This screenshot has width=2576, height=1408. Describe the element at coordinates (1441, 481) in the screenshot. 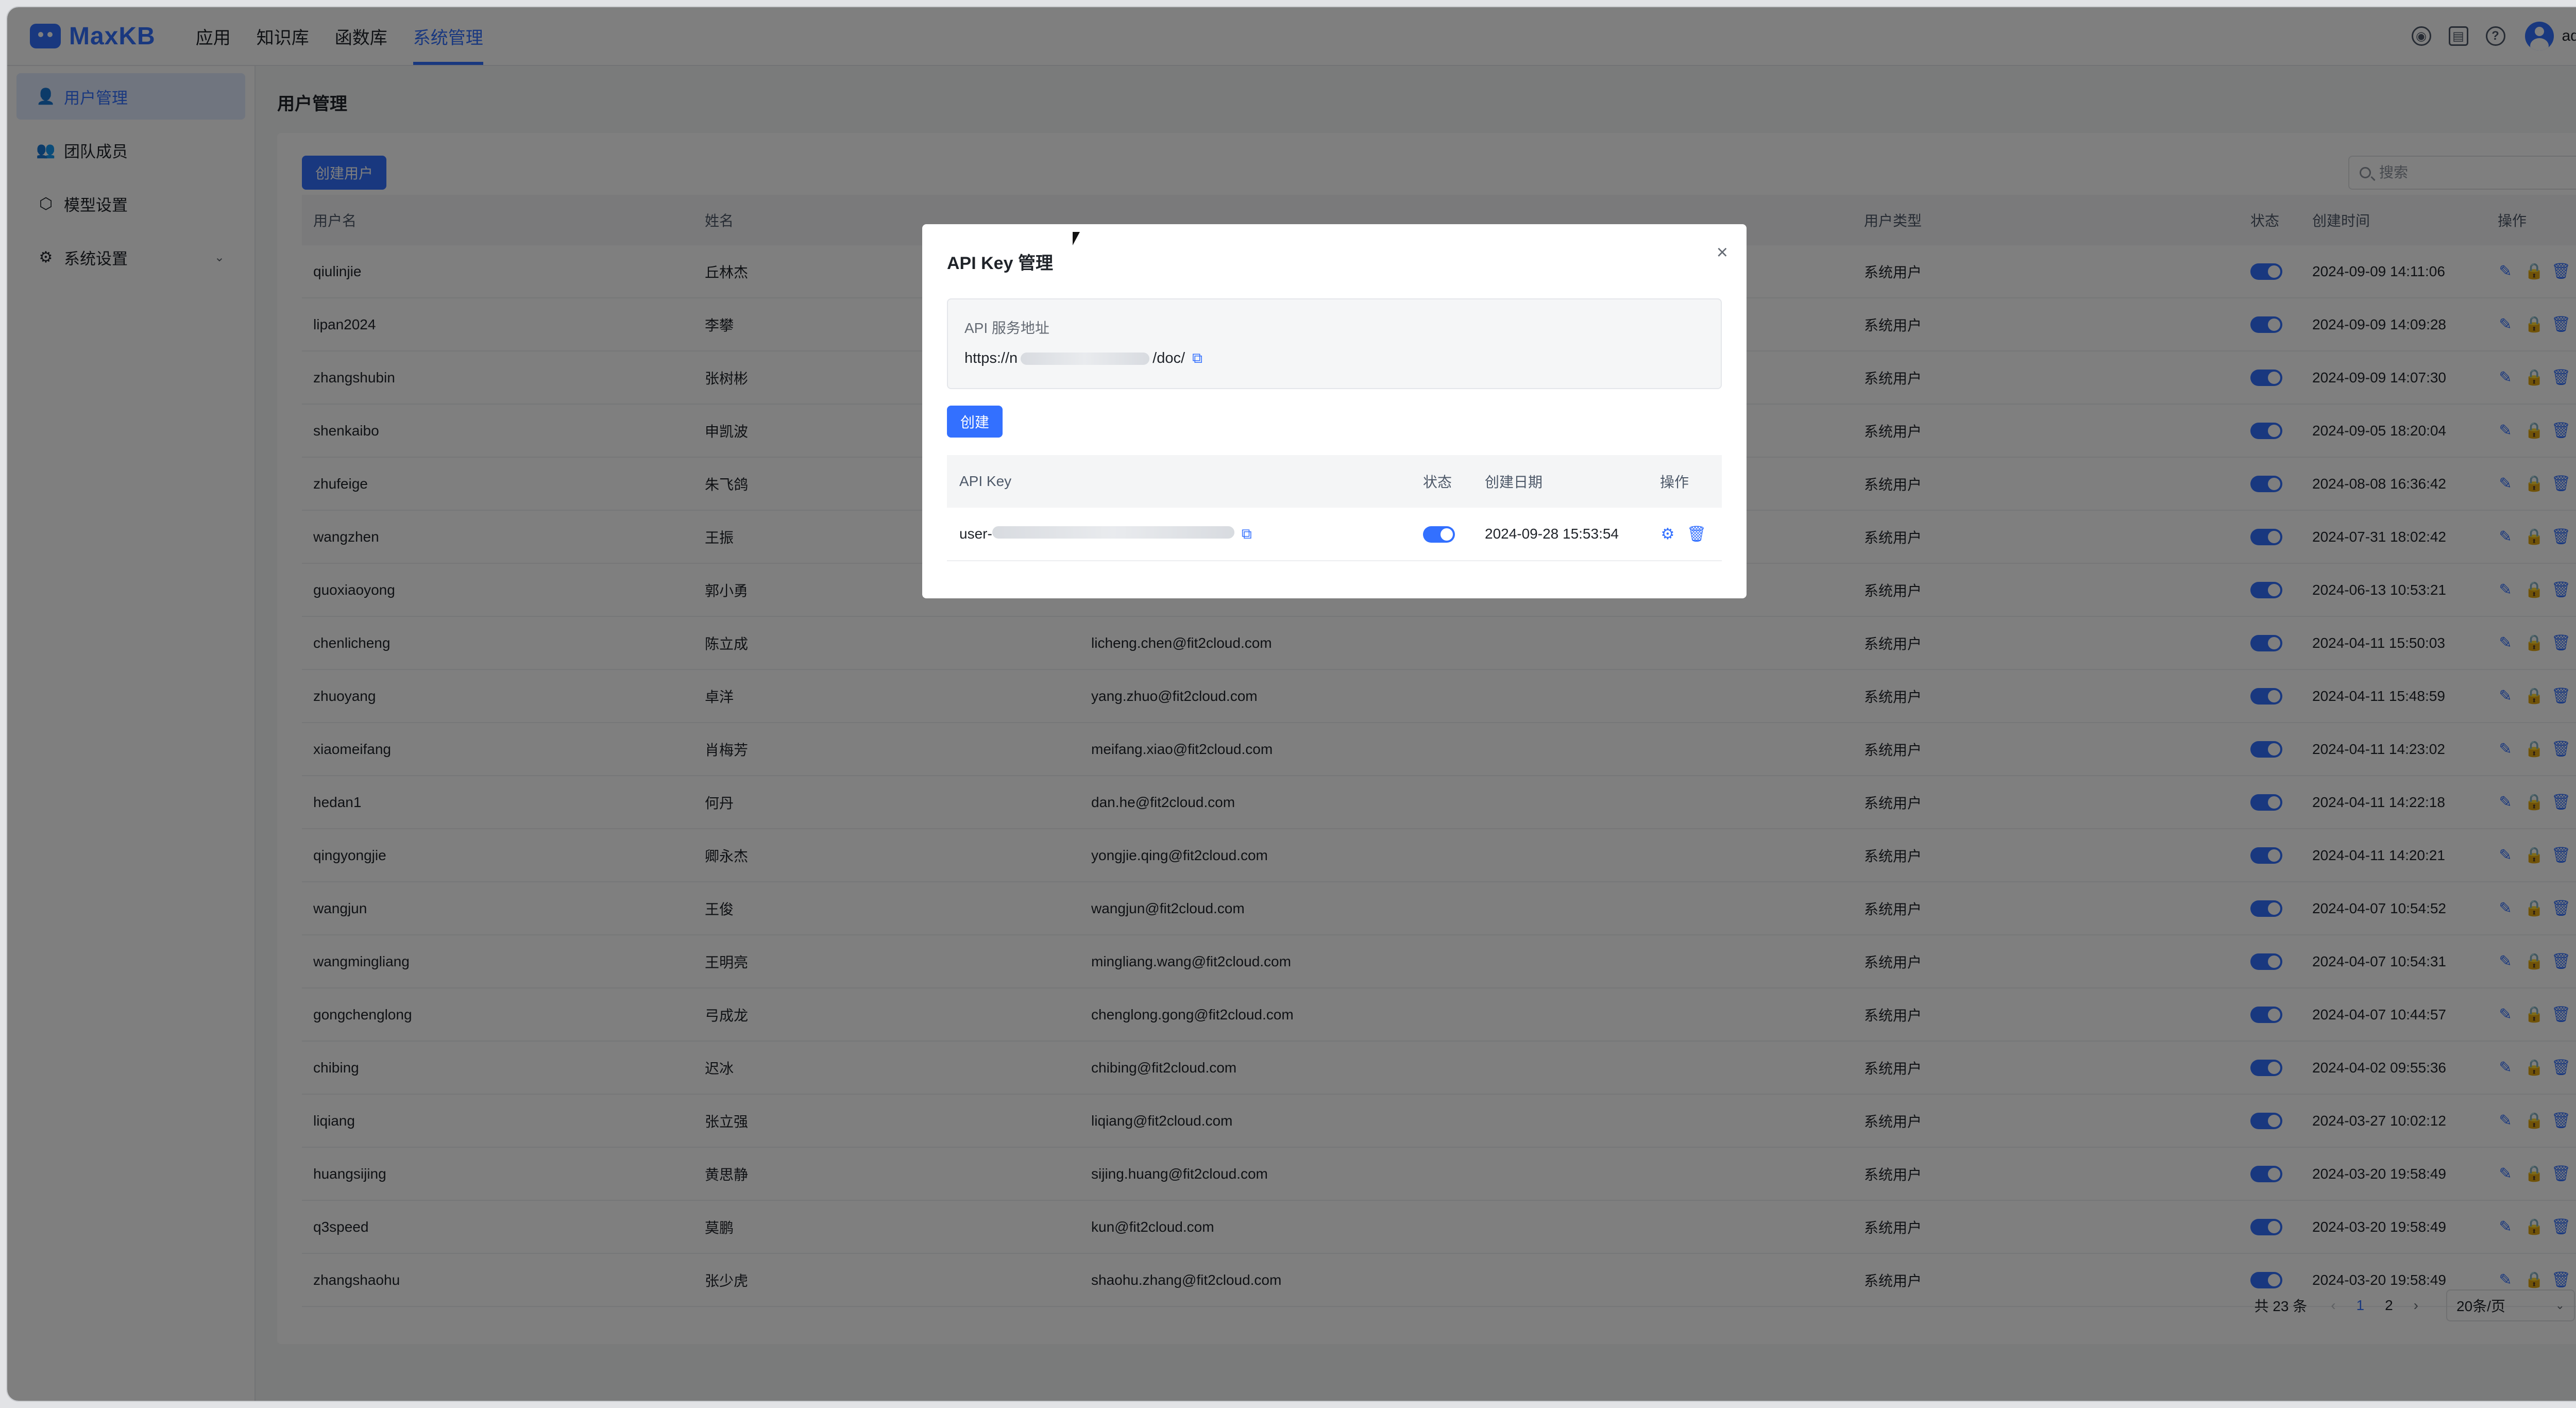

I see `col-status: 状态` at that location.